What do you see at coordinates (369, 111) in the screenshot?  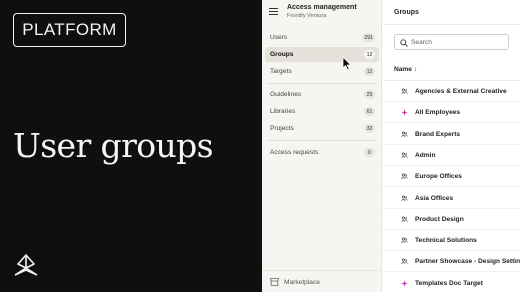 I see `count-badge: 61` at bounding box center [369, 111].